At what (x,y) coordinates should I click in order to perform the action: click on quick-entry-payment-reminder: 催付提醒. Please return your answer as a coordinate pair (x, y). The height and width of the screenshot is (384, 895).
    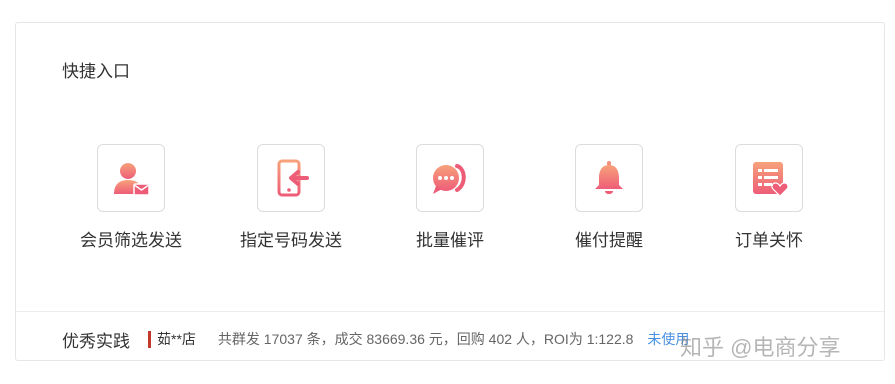
    Looking at the image, I should click on (609, 197).